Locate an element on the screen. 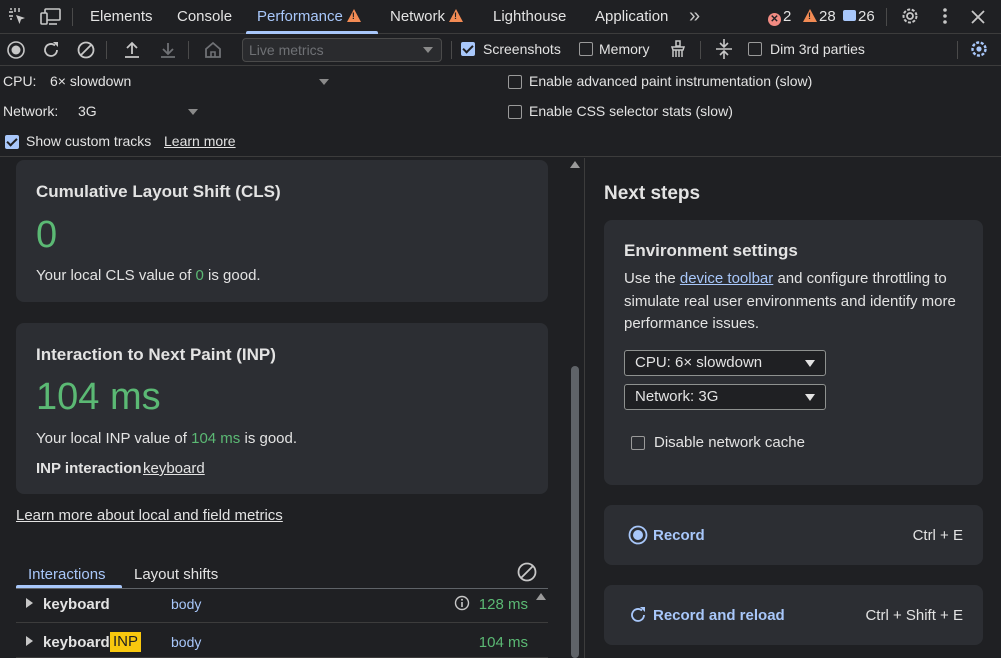 This screenshot has height=658, width=1001. more-tabs-button: » is located at coordinates (694, 16).